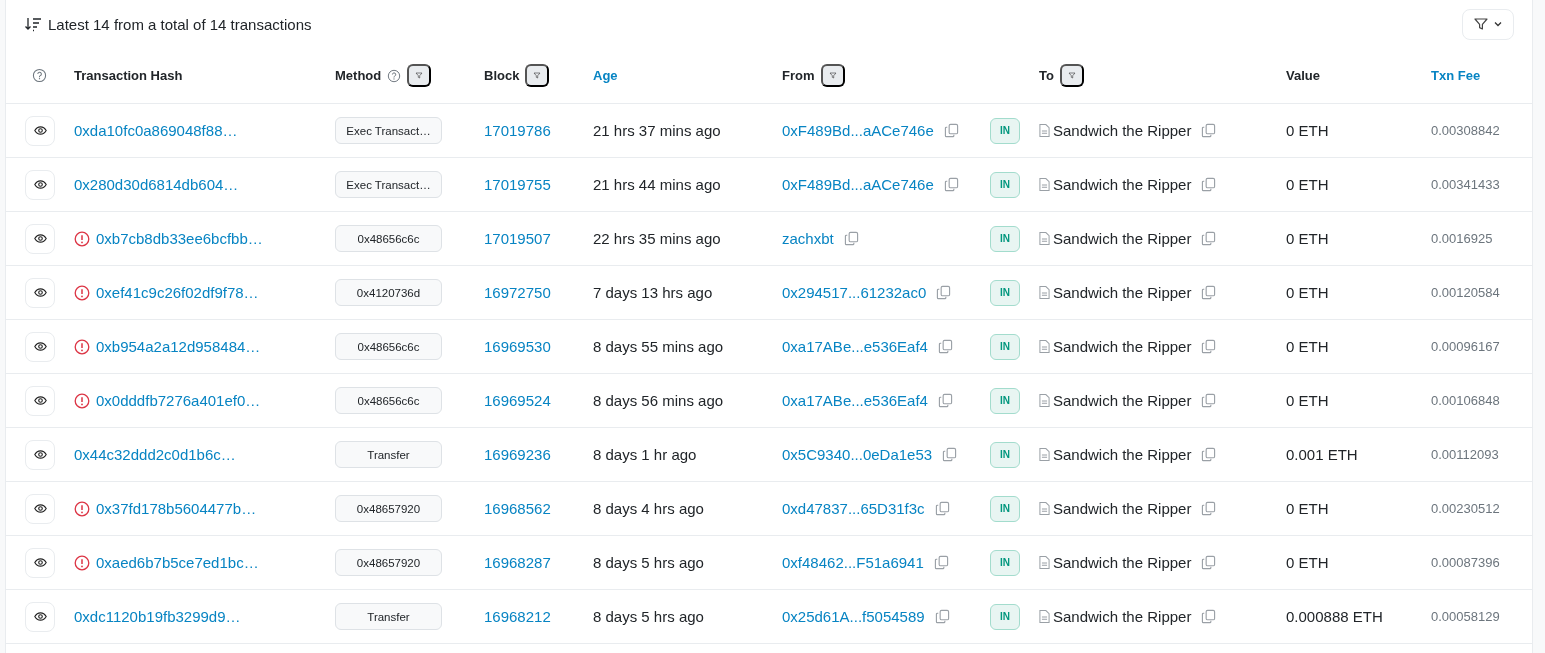 This screenshot has width=1545, height=653. I want to click on block-link: 16969236, so click(517, 454).